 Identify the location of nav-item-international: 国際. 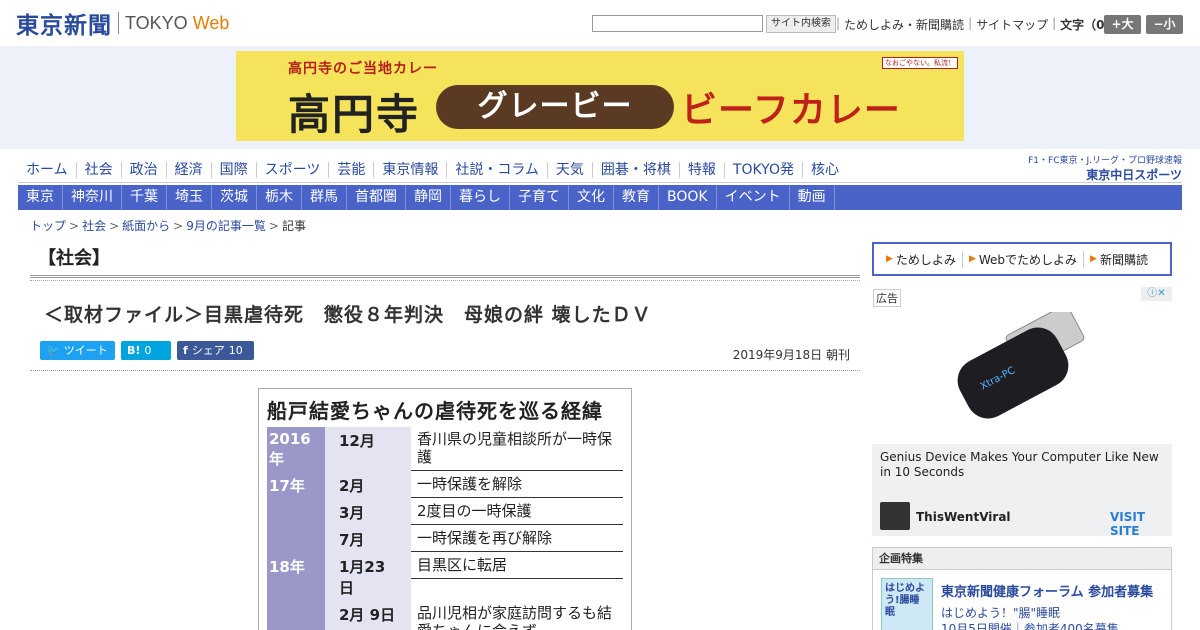
(233, 169).